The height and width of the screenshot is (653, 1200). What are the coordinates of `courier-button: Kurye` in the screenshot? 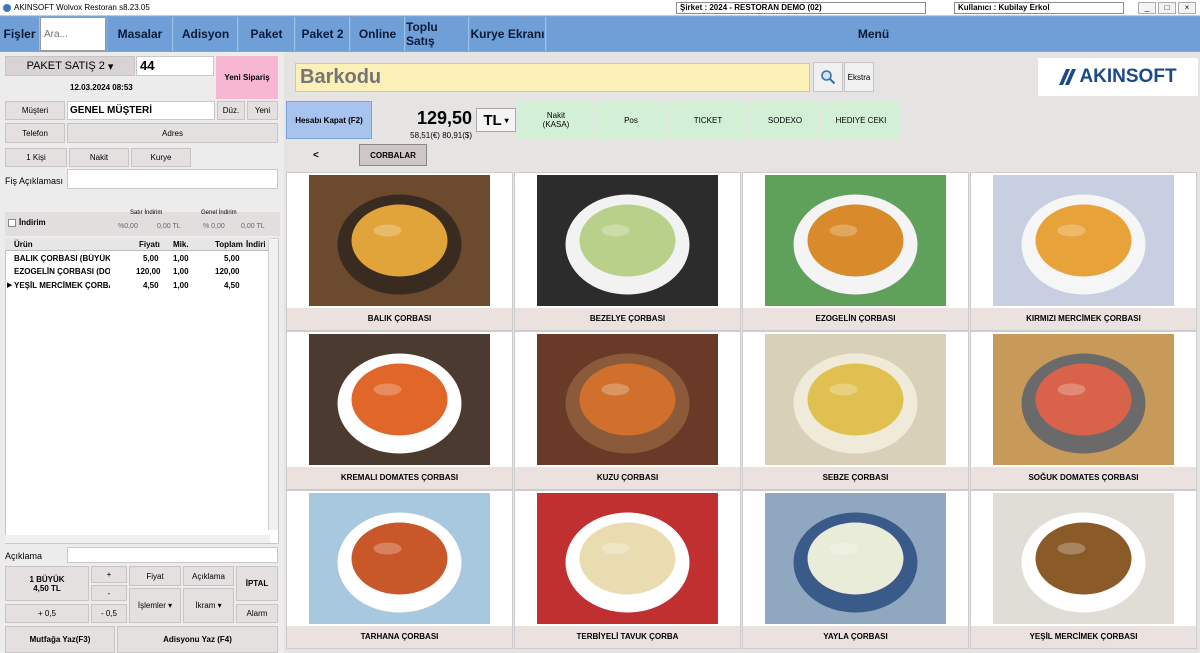 It's located at (161, 157).